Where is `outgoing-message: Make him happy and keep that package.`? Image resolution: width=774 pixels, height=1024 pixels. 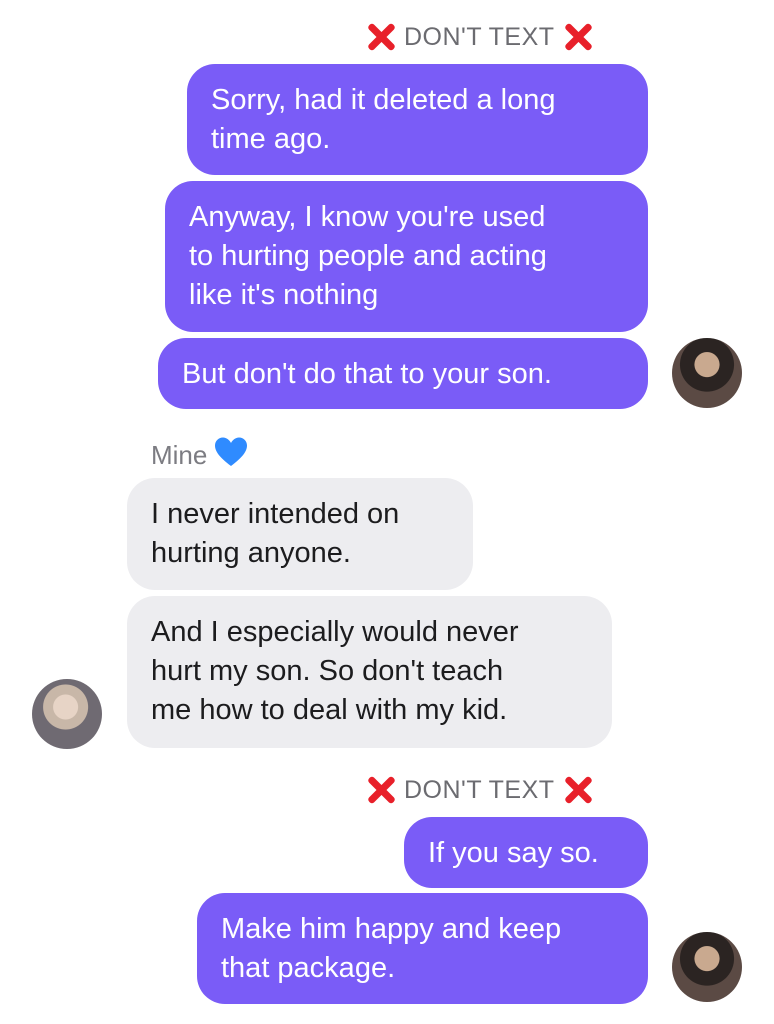
outgoing-message: Make him happy and keep that package. is located at coordinates (422, 948).